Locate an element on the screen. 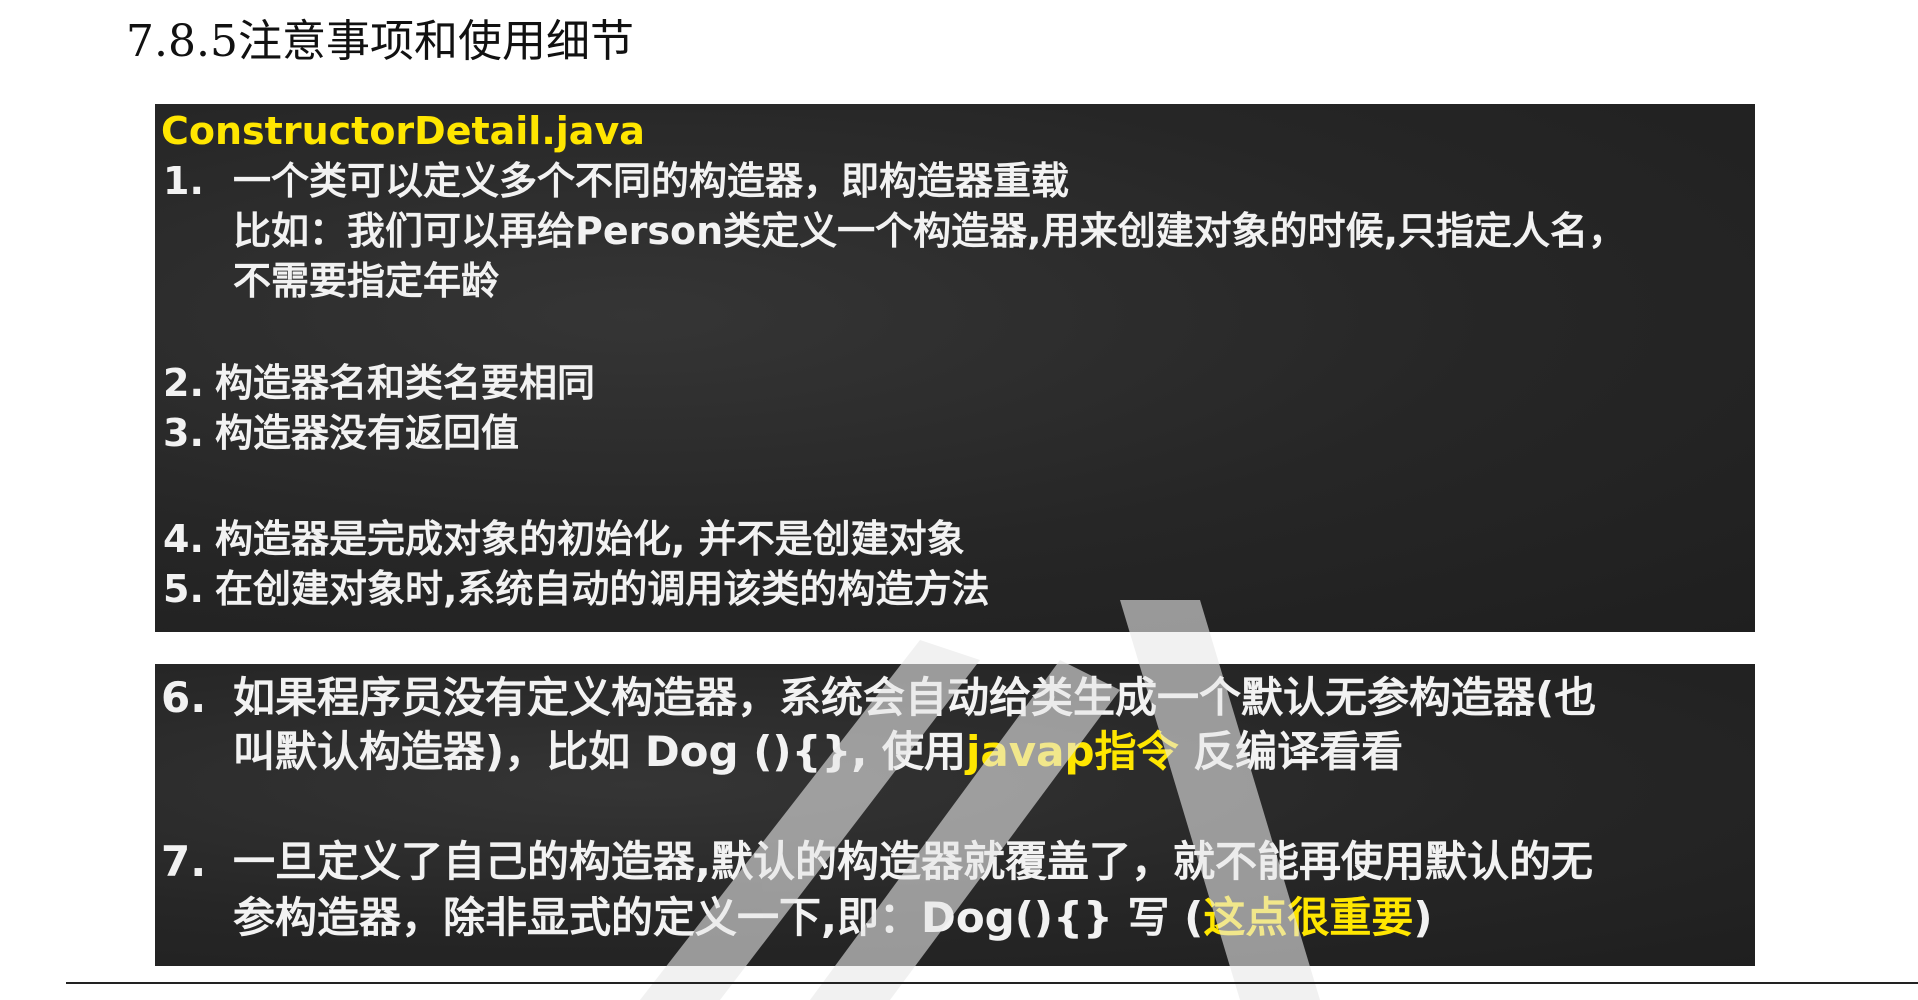 The width and height of the screenshot is (1918, 1000). item-number-3: 3. is located at coordinates (183, 433).